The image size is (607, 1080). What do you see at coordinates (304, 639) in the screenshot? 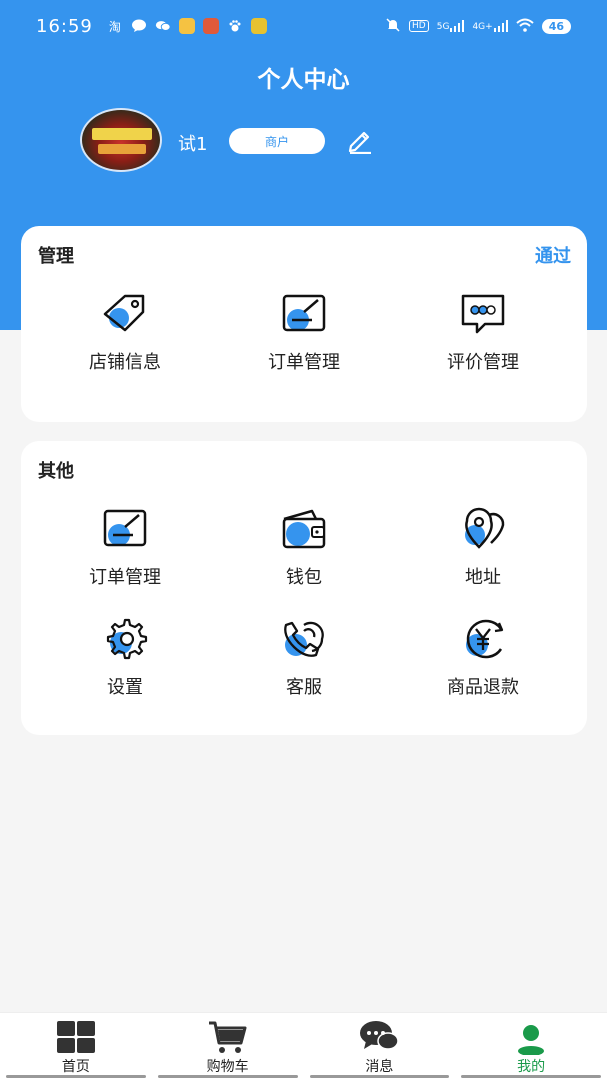
I see `phone-icon` at bounding box center [304, 639].